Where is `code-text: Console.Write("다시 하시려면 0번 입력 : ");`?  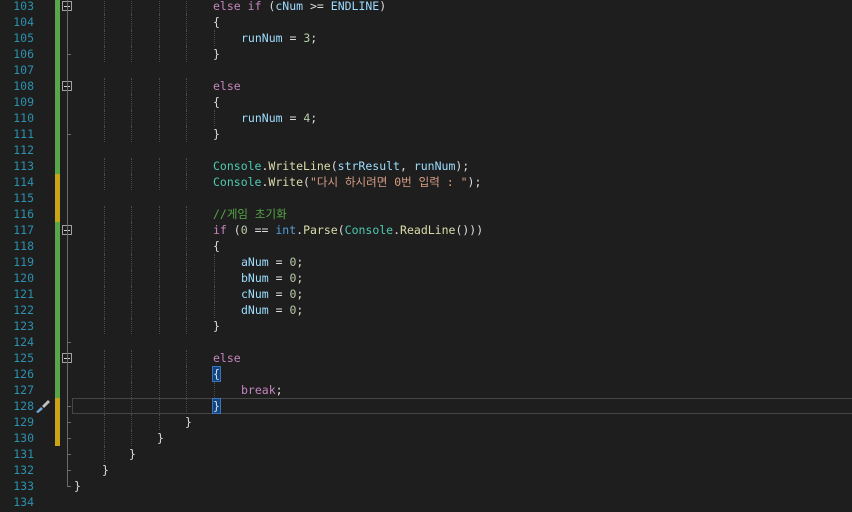 code-text: Console.Write("다시 하시려면 0번 입력 : "); is located at coordinates (347, 182).